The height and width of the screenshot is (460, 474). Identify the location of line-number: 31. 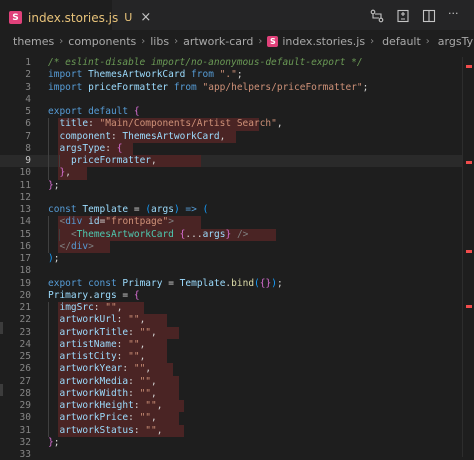
(25, 430).